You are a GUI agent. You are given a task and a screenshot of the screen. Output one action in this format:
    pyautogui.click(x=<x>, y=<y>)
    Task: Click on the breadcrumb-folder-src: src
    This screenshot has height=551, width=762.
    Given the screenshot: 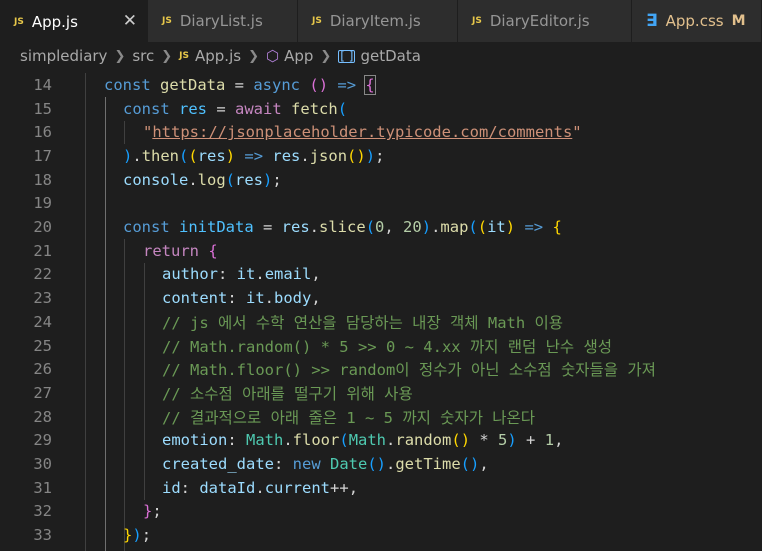 What is the action you would take?
    pyautogui.click(x=143, y=56)
    